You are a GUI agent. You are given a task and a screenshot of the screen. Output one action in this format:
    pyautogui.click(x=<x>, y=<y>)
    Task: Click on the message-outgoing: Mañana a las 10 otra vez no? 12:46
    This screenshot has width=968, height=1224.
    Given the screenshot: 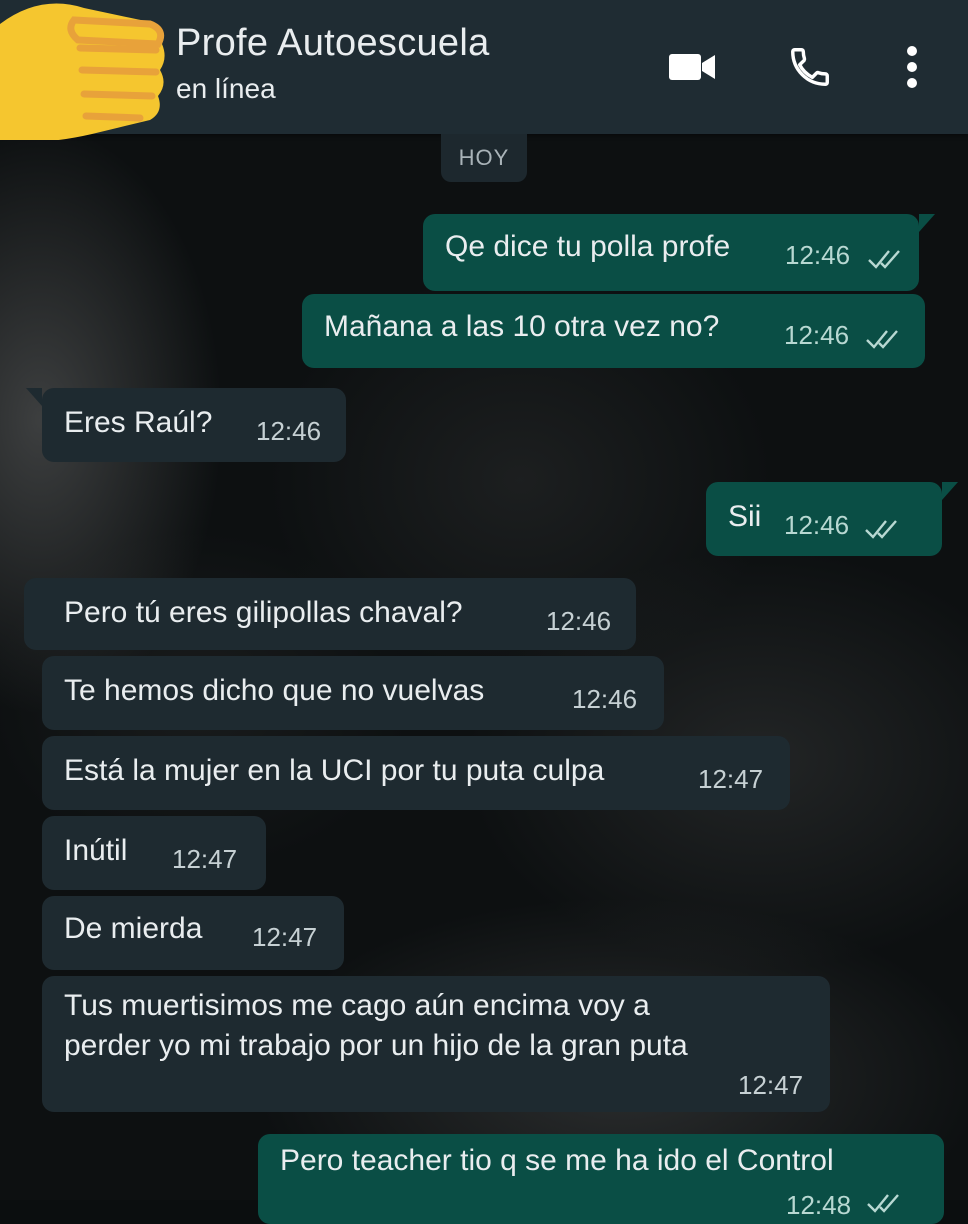 What is the action you would take?
    pyautogui.click(x=613, y=331)
    